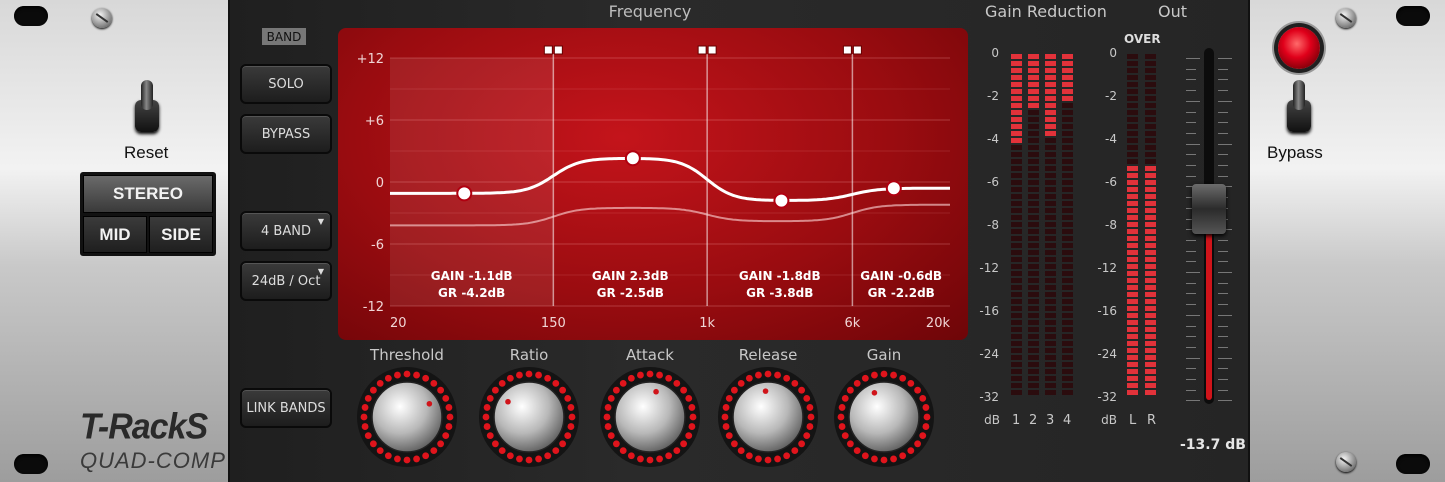 The width and height of the screenshot is (1445, 482). Describe the element at coordinates (768, 417) in the screenshot. I see `knob-release` at that location.